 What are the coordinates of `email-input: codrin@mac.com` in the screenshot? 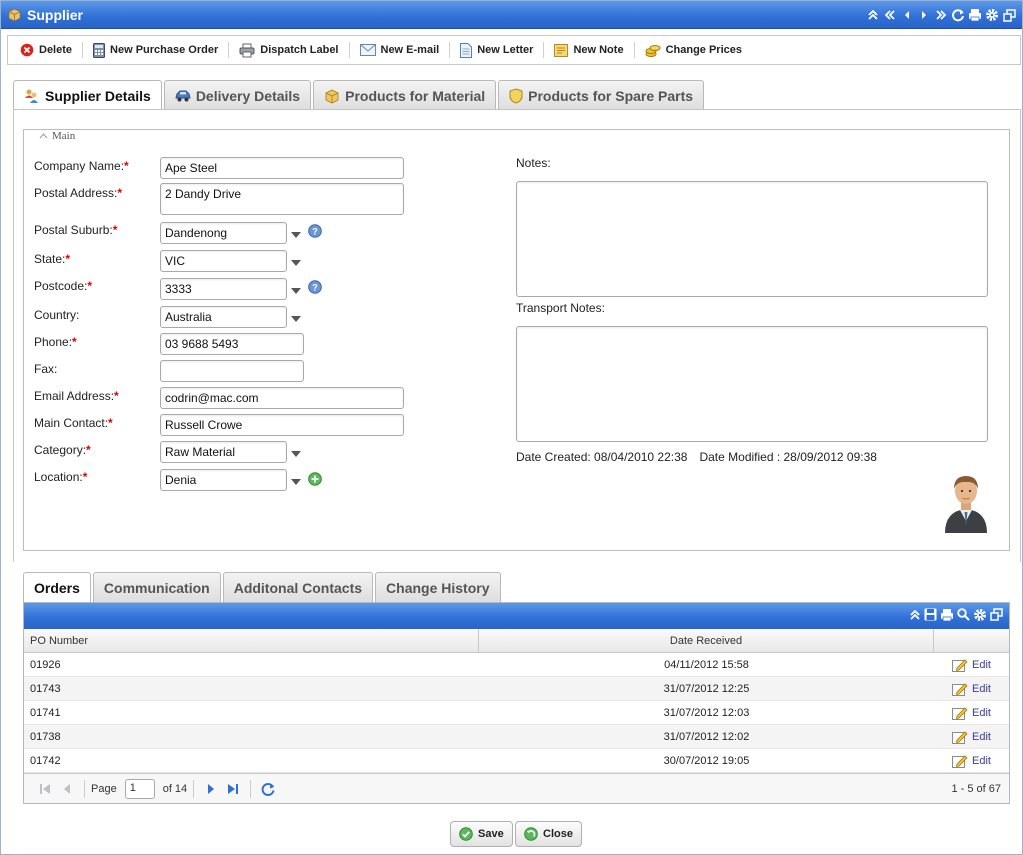 It's located at (282, 398).